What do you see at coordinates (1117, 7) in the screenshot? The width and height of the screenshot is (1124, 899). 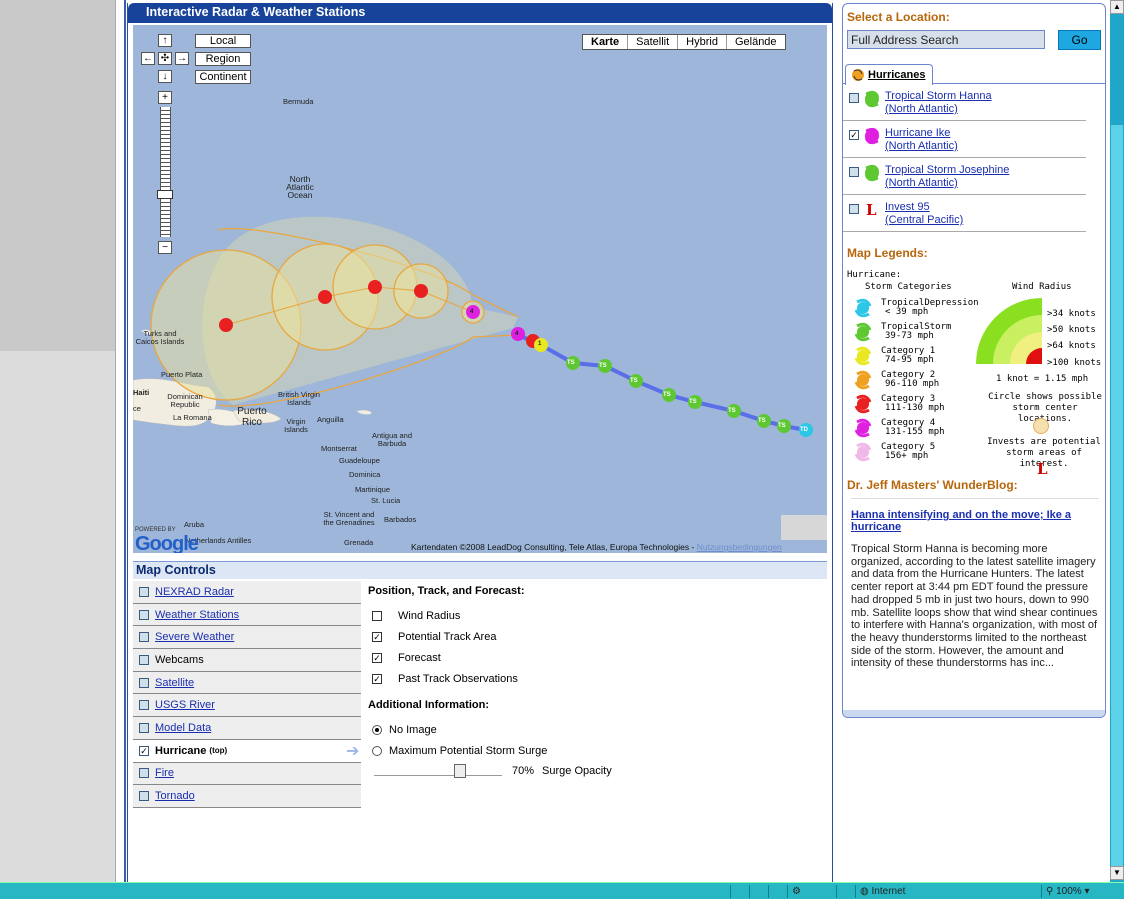 I see `scroll-up-arrow-icon: ▲` at bounding box center [1117, 7].